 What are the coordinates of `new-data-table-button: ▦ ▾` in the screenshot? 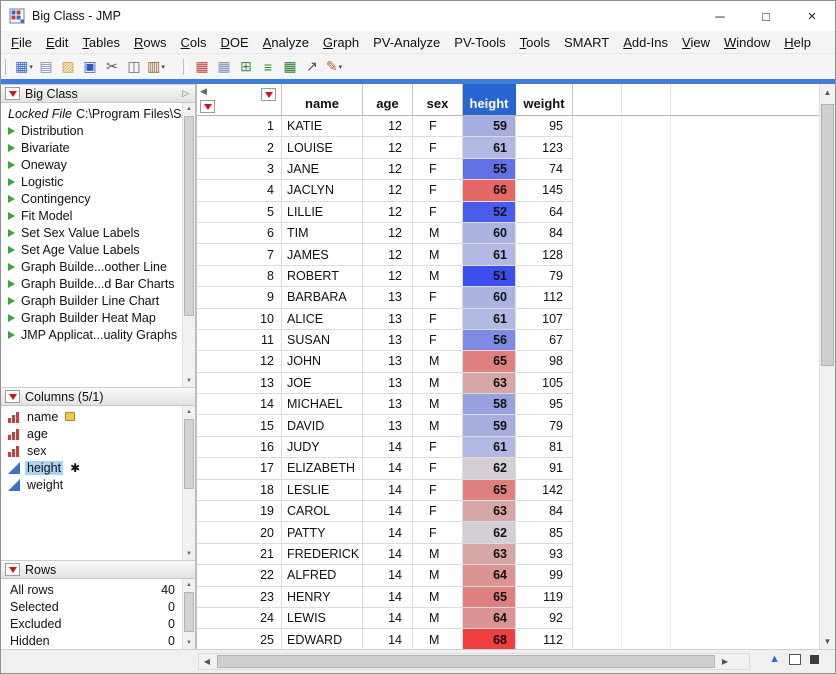 It's located at (24, 67).